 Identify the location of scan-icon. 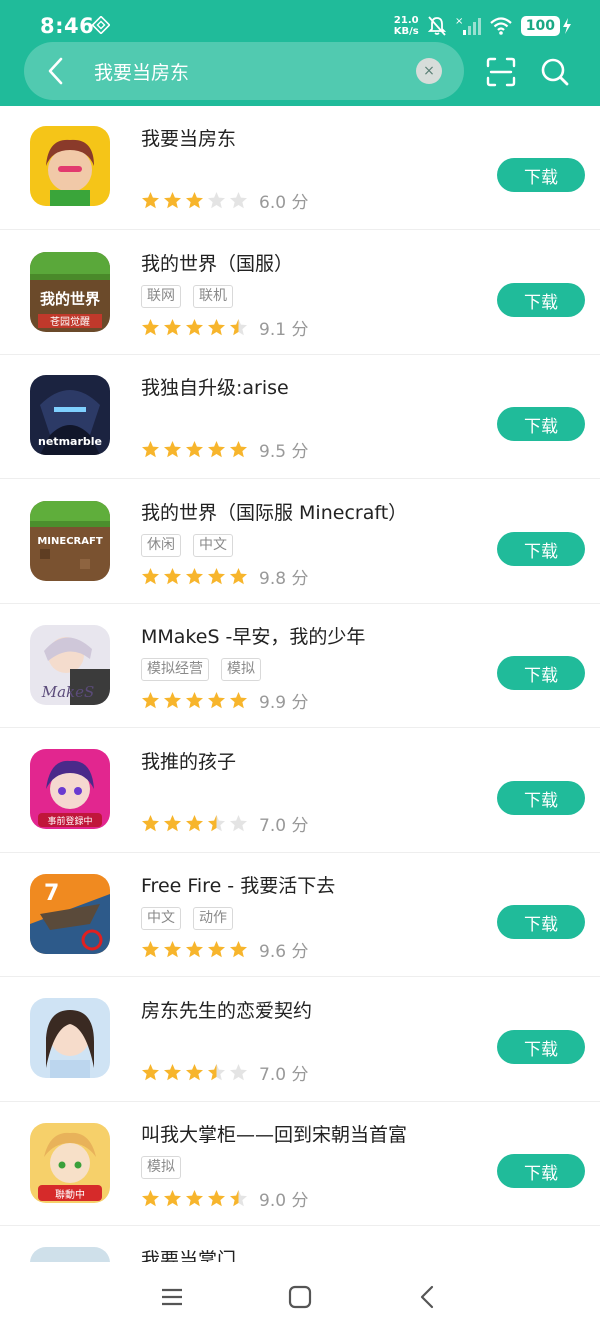
(501, 72).